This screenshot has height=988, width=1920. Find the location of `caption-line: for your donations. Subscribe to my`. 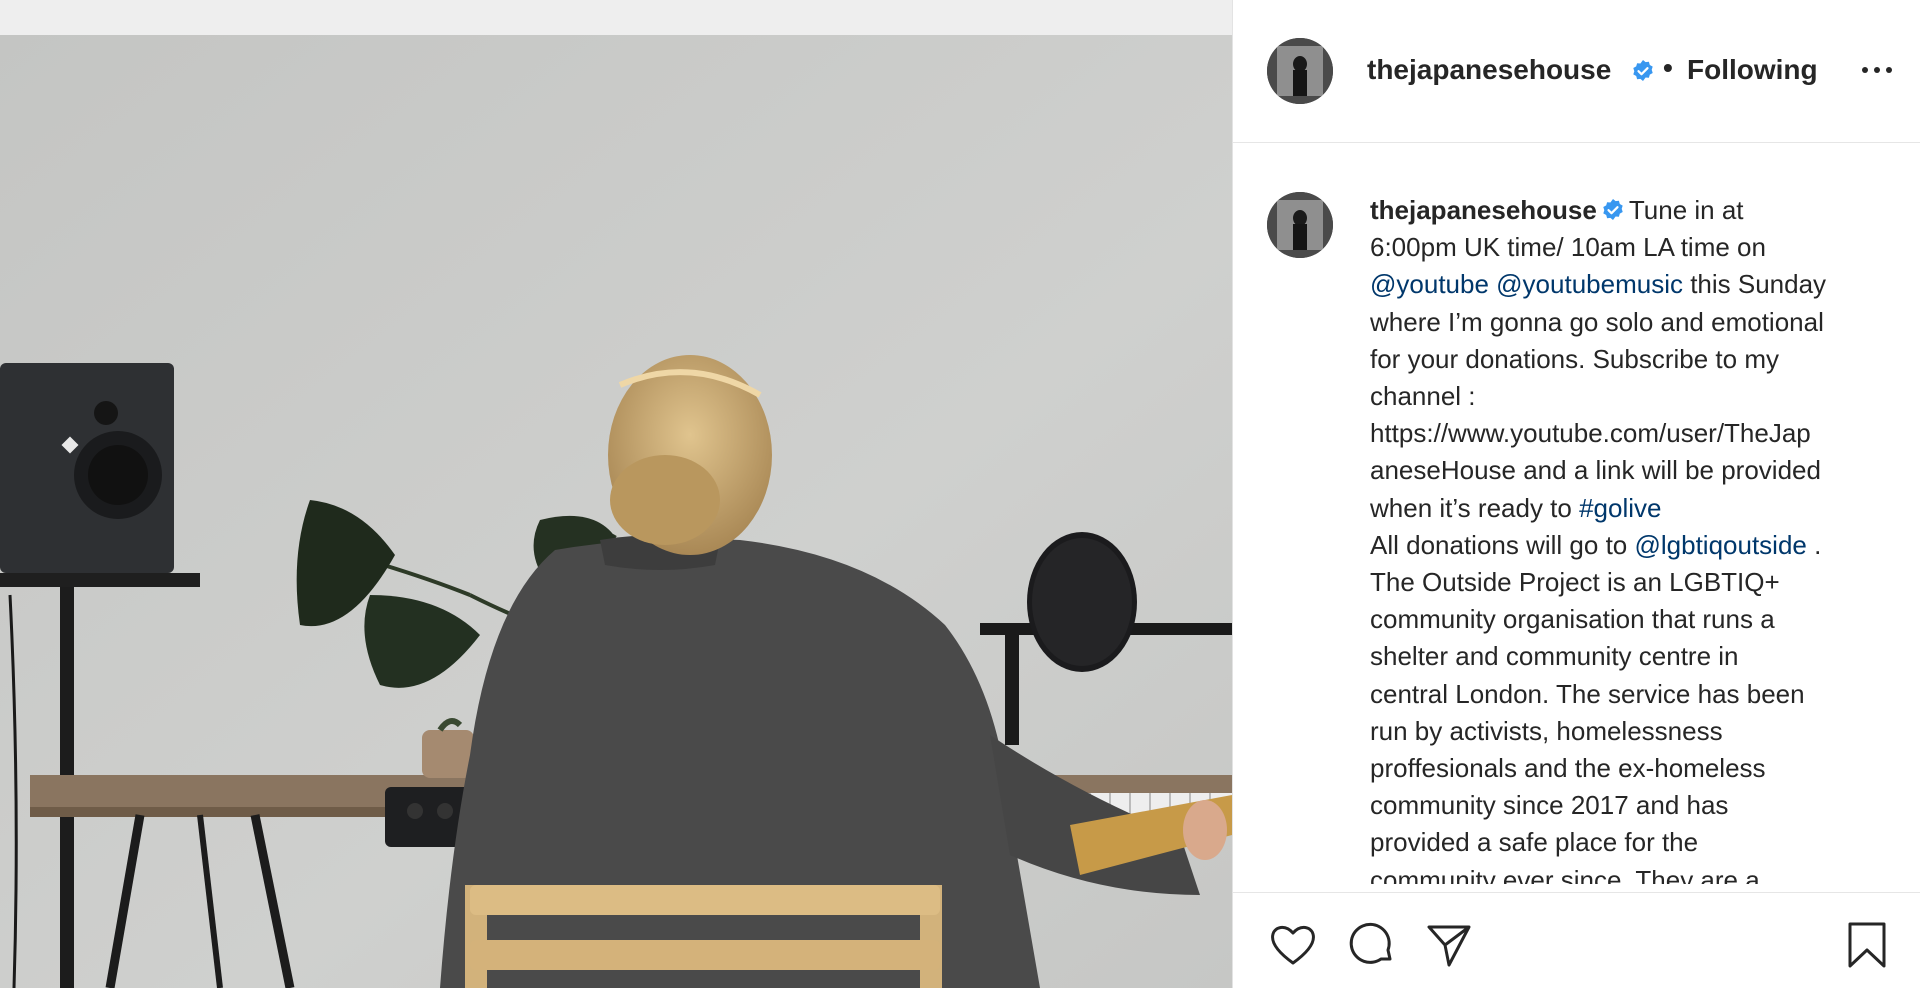

caption-line: for your donations. Subscribe to my is located at coordinates (1640, 359).